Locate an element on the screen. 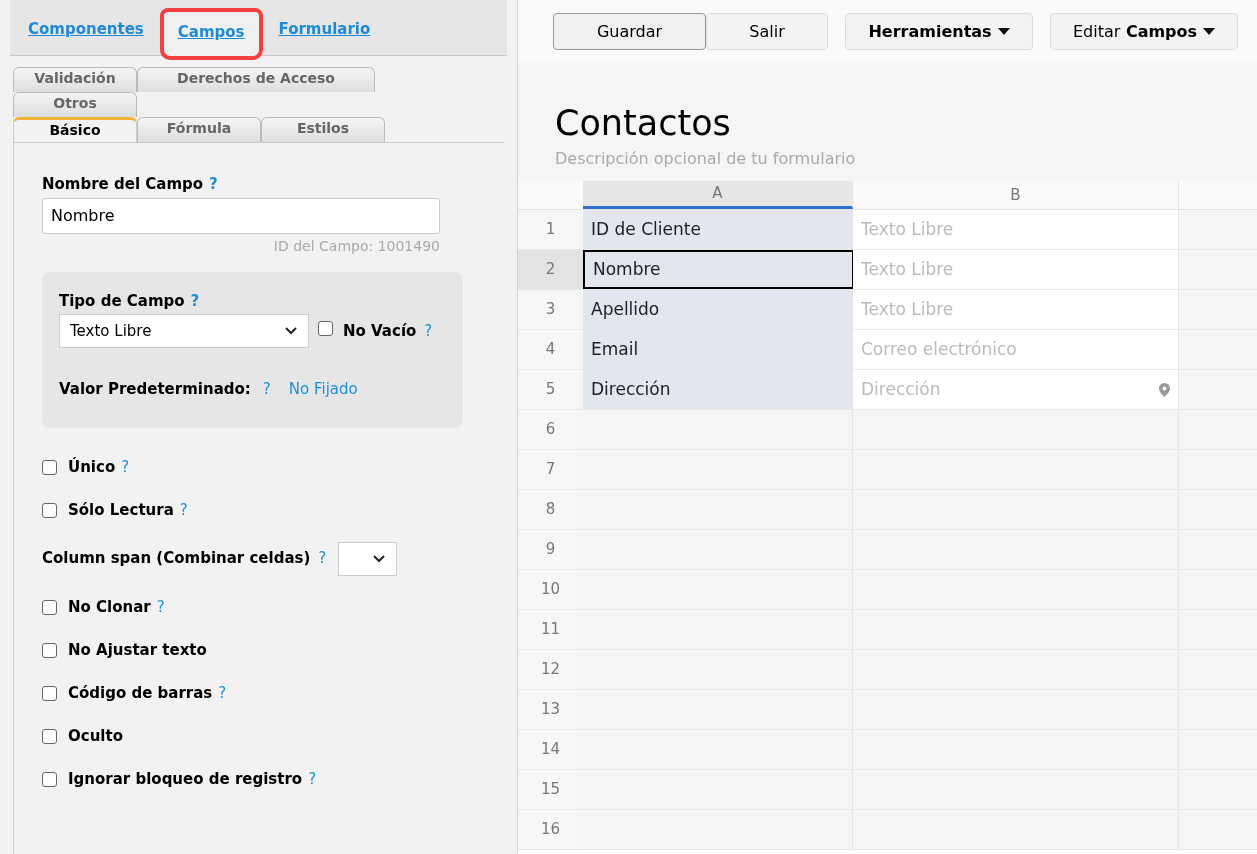 The width and height of the screenshot is (1257, 854). option-label: Oculto is located at coordinates (95, 736).